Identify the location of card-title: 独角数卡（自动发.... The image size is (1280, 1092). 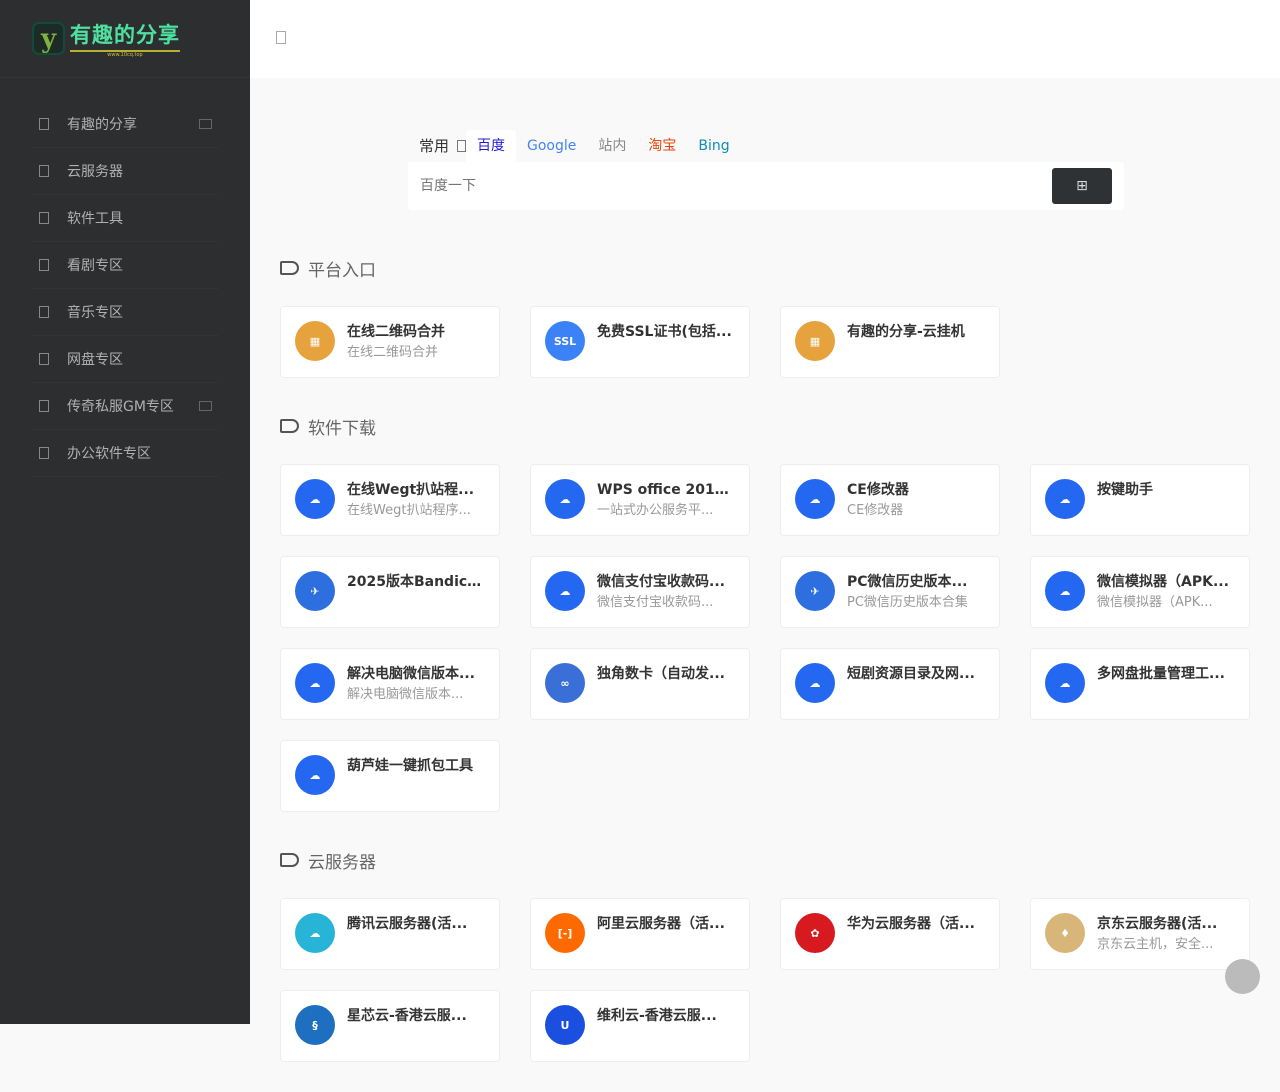
(661, 674).